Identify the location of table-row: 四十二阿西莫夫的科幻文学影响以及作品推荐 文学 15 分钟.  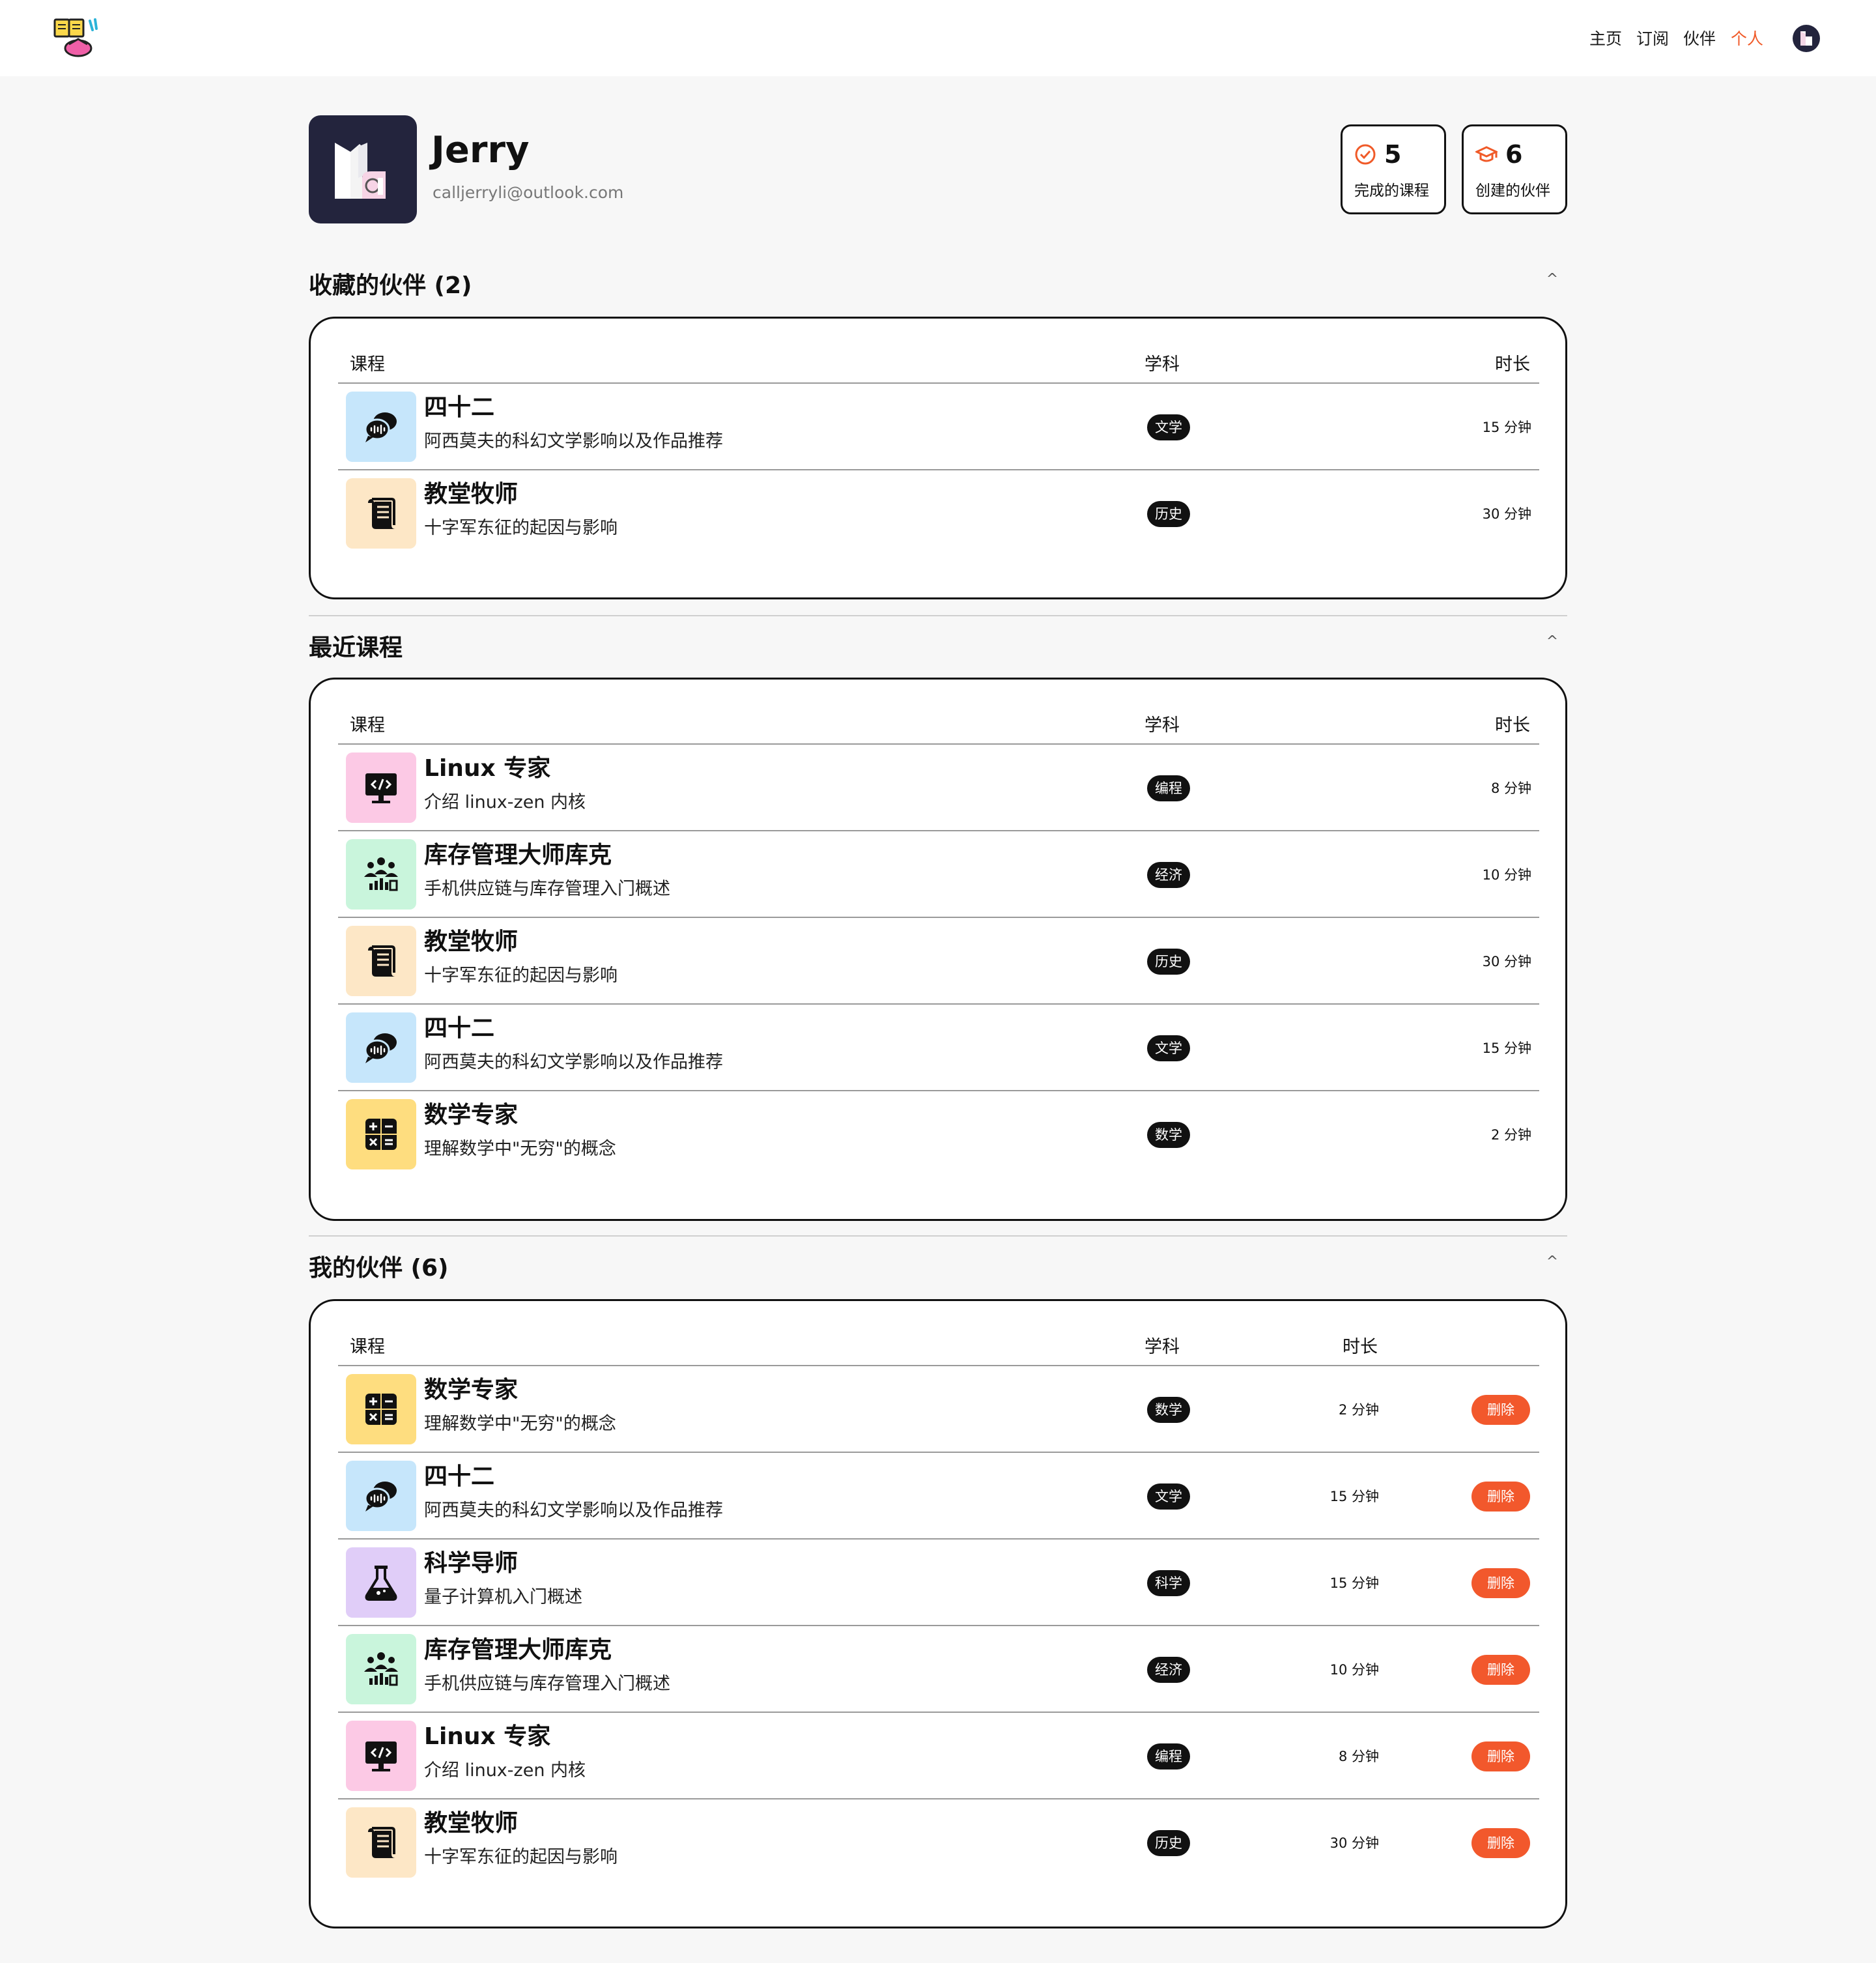
(939, 1048).